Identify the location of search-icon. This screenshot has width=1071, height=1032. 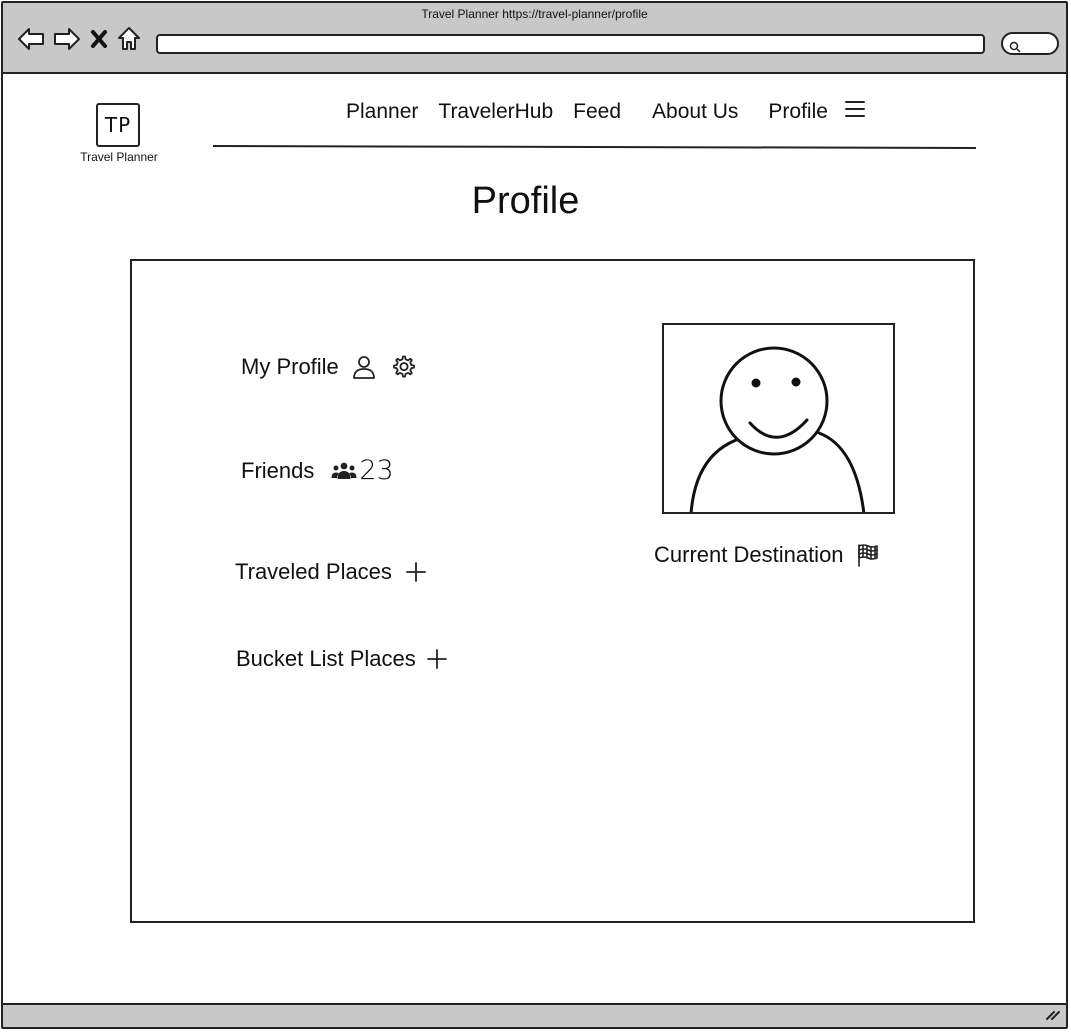
(1015, 47).